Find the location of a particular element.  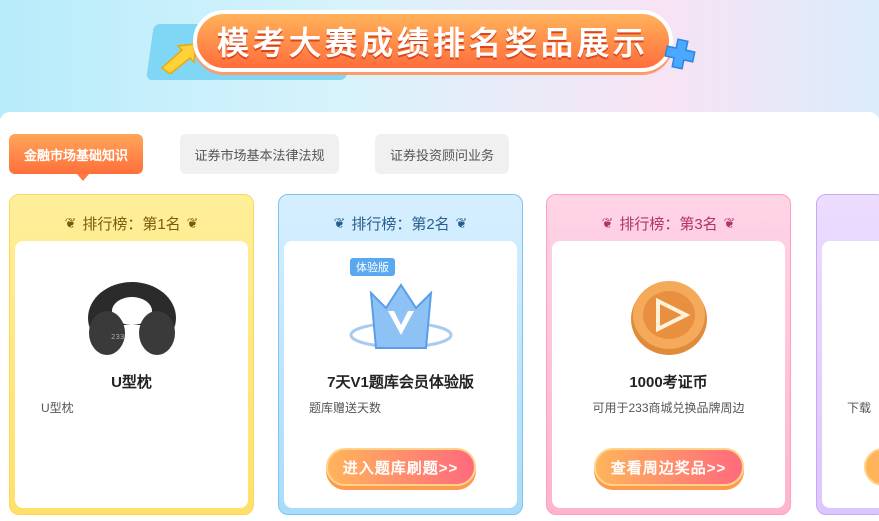

prize-description: 题库赠送天数 is located at coordinates (345, 408).